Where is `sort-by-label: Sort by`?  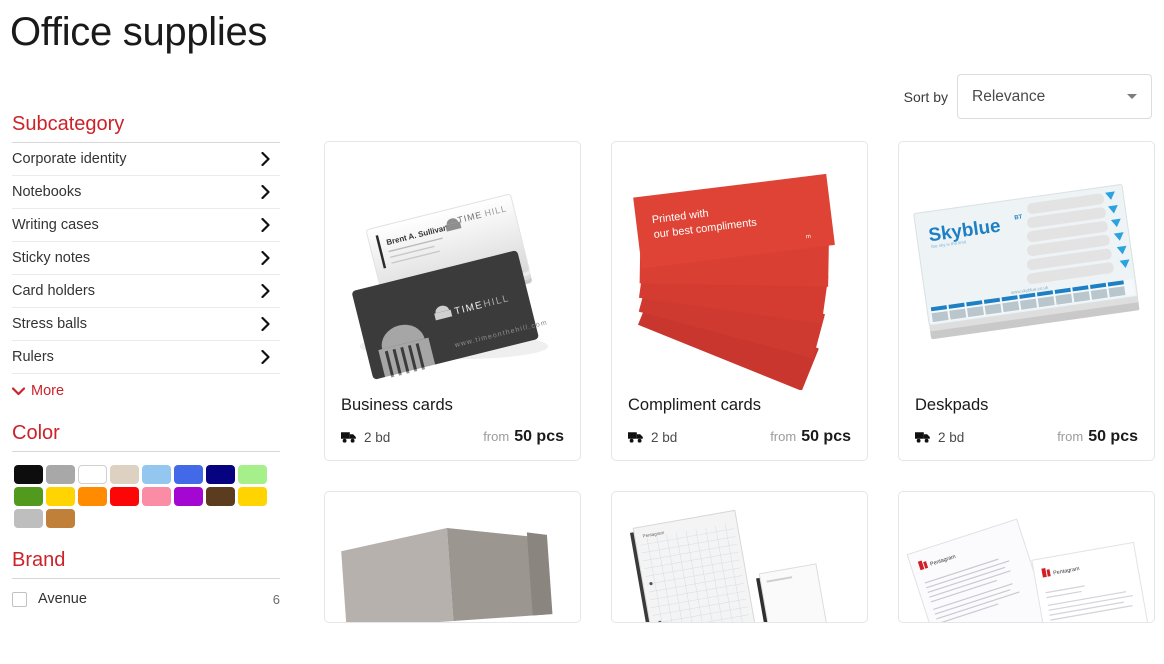 sort-by-label: Sort by is located at coordinates (925, 96).